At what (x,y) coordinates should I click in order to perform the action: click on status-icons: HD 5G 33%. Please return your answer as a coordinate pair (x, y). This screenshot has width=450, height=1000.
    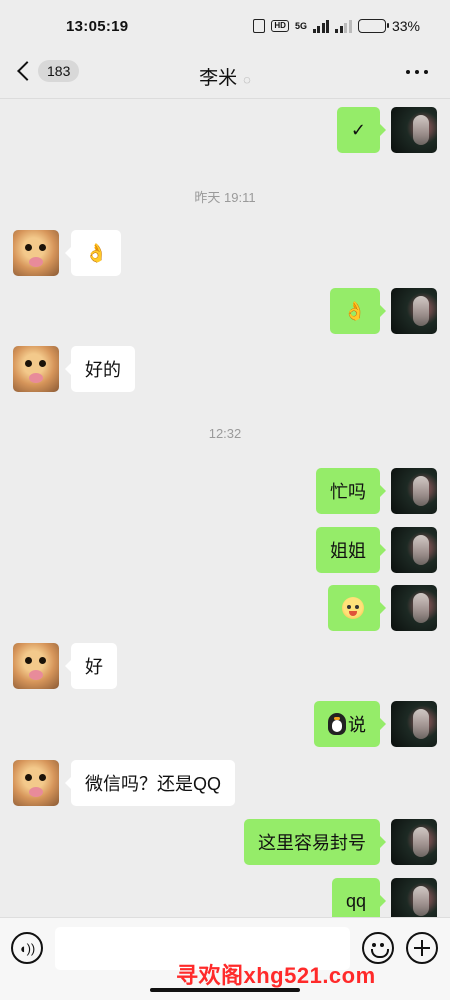
    Looking at the image, I should click on (336, 26).